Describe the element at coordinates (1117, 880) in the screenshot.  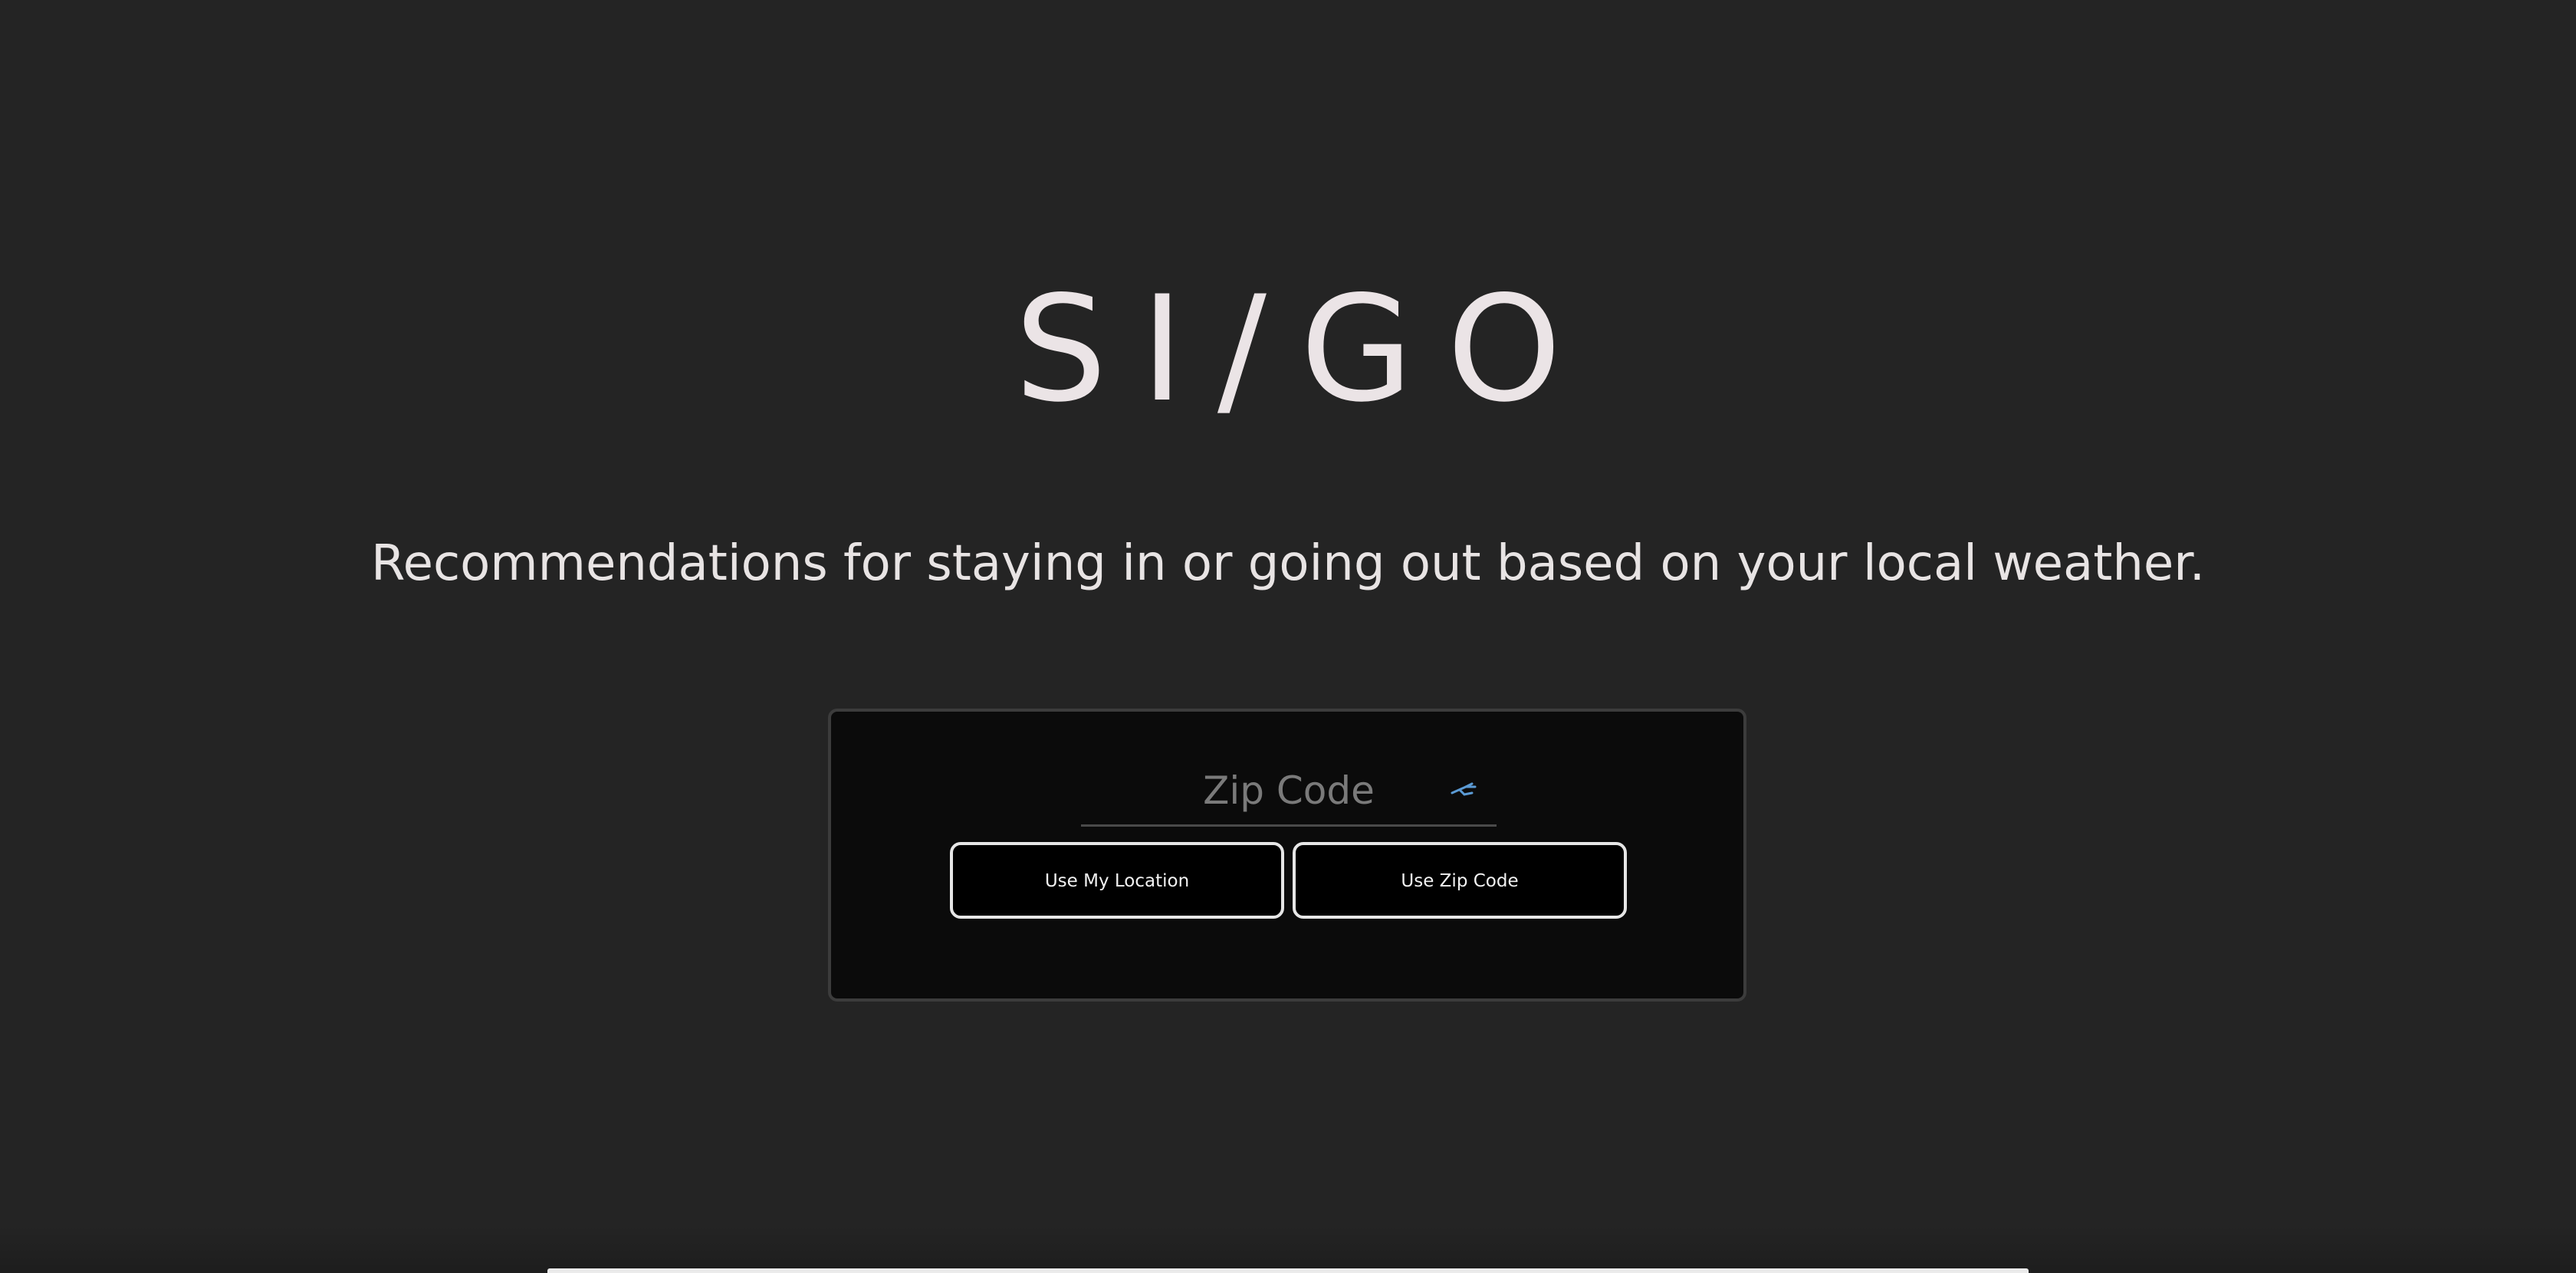
I see `use-my-location-button: Use My Location` at that location.